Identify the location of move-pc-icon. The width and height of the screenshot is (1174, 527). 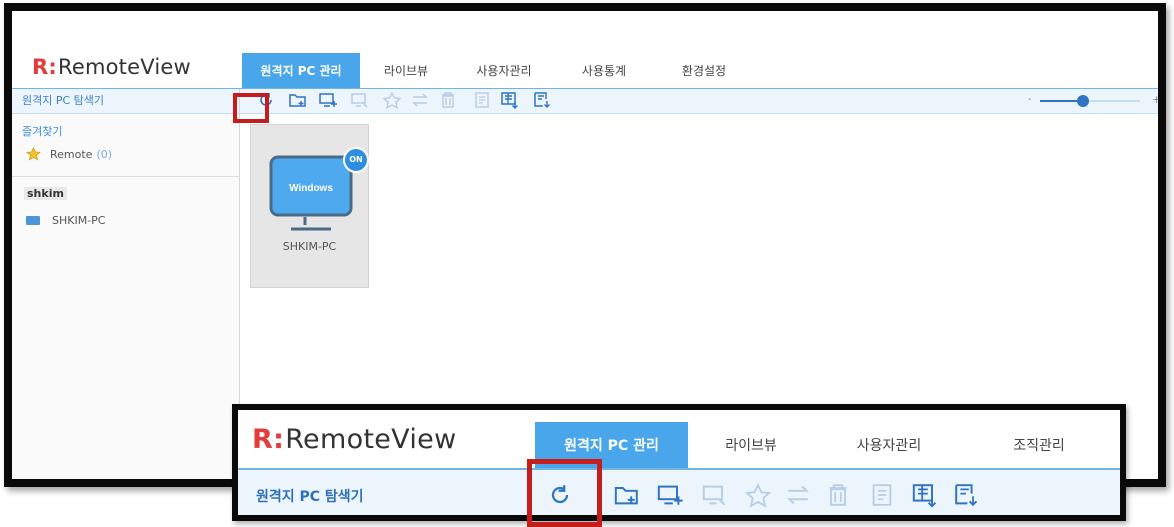
(359, 100).